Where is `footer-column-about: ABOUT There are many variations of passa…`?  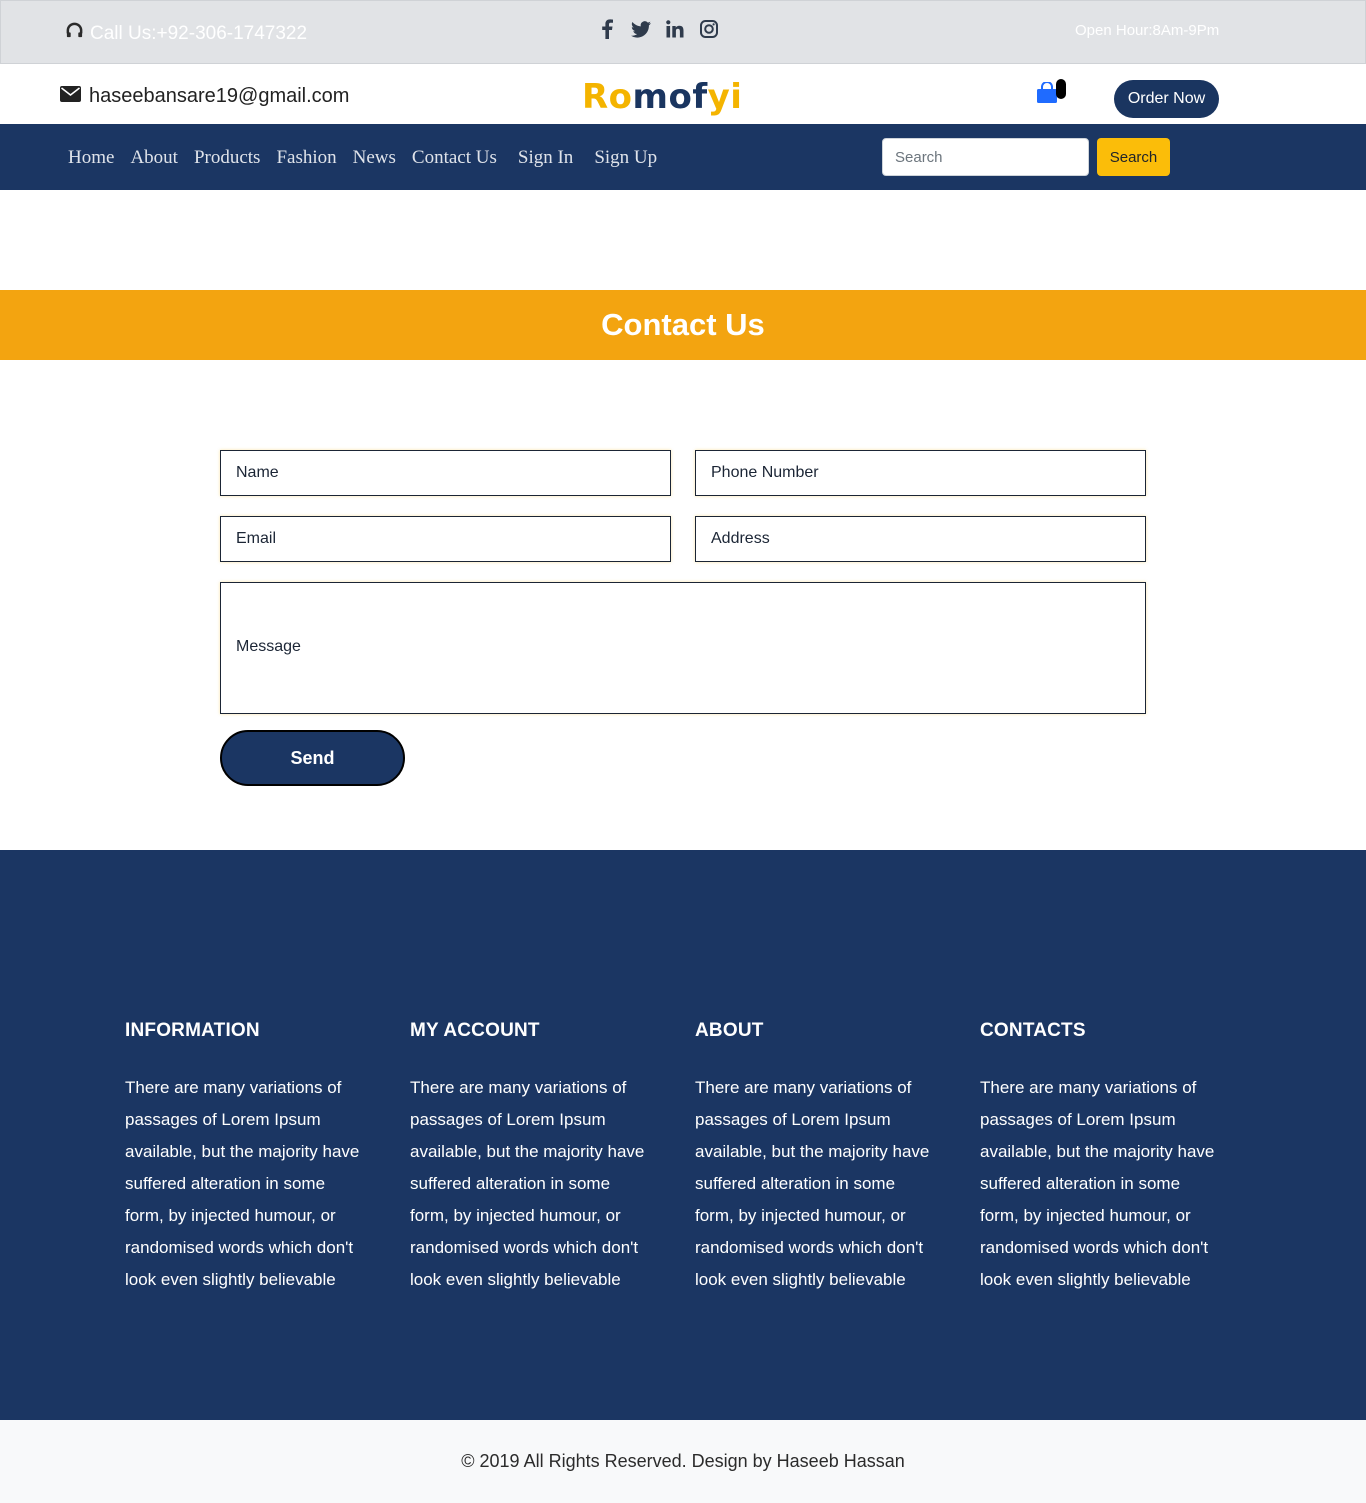 footer-column-about: ABOUT There are many variations of passa… is located at coordinates (815, 1158).